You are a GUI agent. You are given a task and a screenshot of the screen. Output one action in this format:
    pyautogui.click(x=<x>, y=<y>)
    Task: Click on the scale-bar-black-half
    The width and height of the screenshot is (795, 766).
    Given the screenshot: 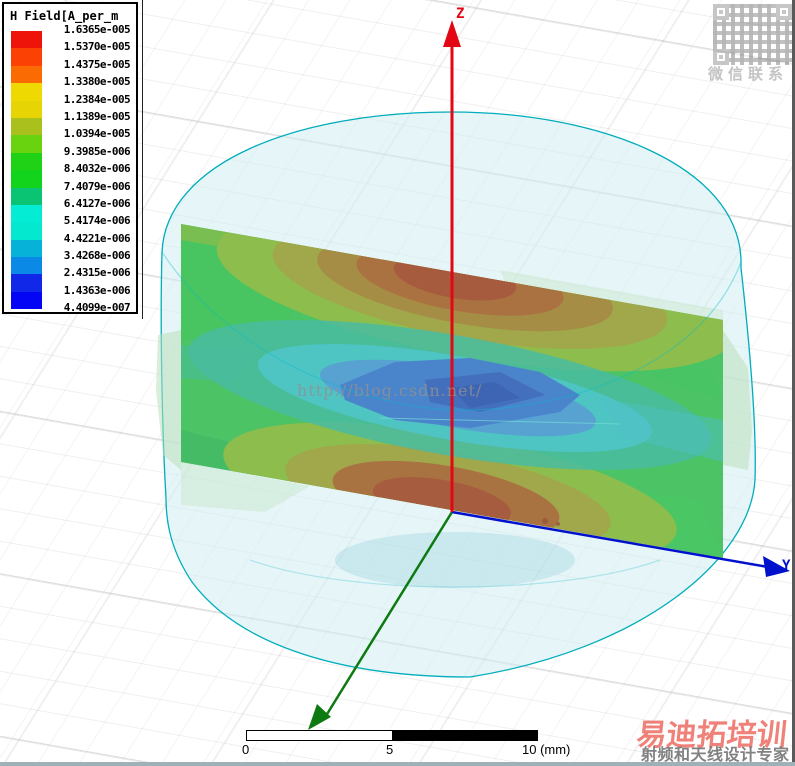 What is the action you would take?
    pyautogui.click(x=464, y=735)
    